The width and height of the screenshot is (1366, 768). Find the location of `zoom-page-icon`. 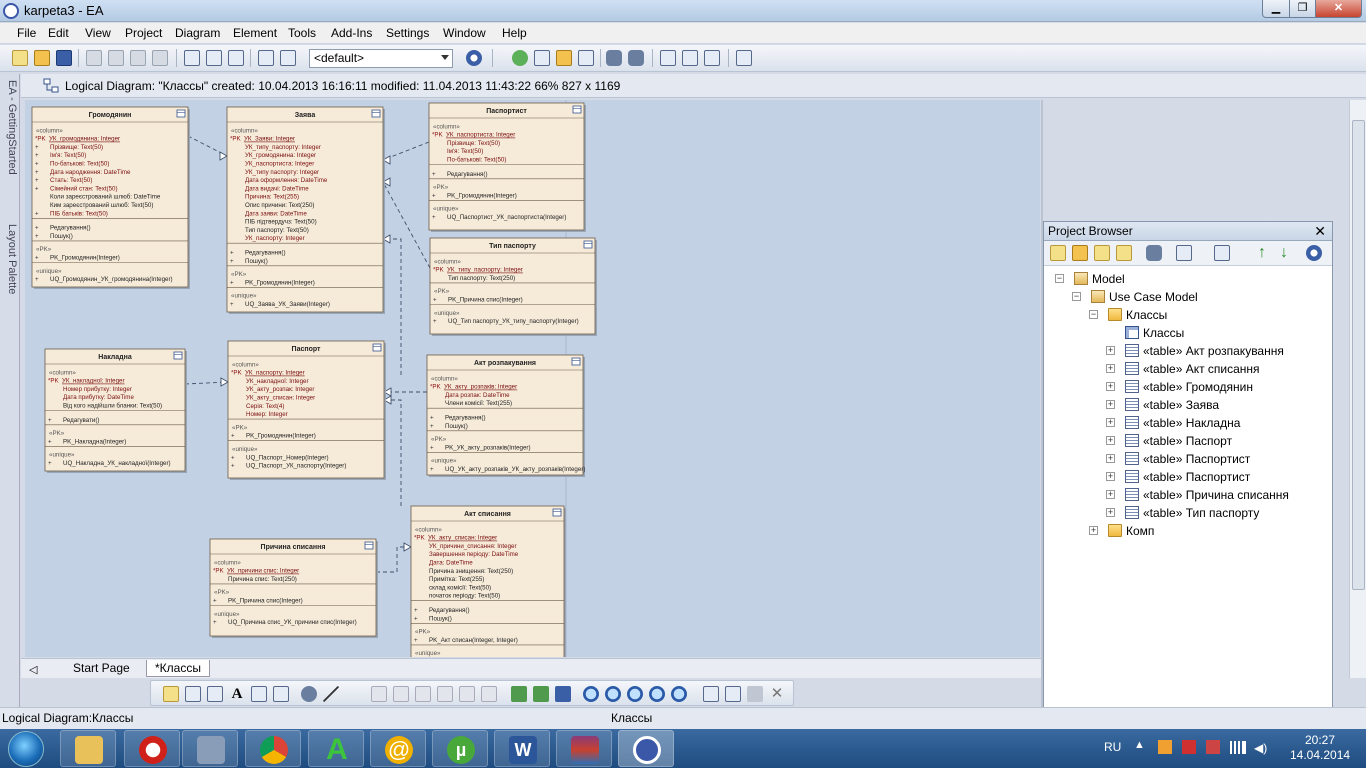

zoom-page-icon is located at coordinates (679, 694).